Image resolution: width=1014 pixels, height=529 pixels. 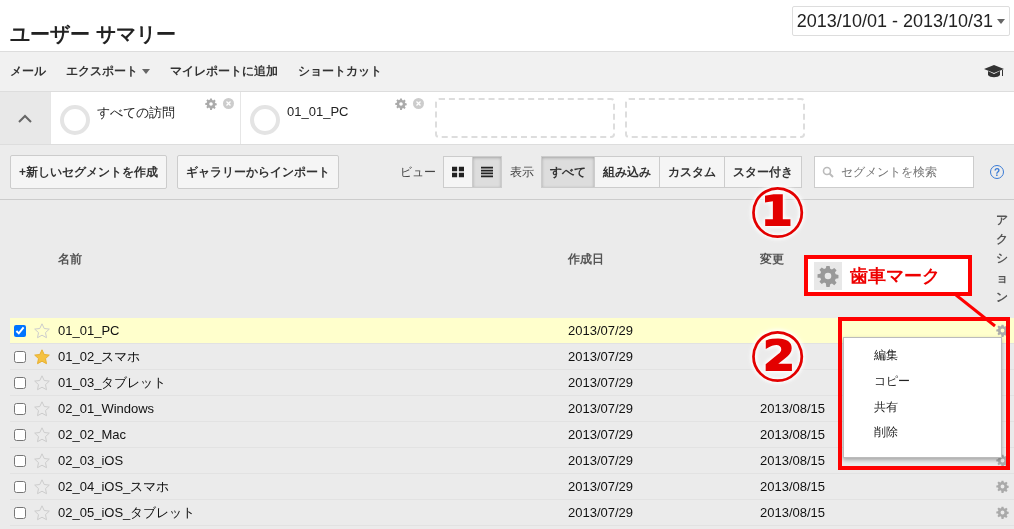 I want to click on toolbar-item: エクスポート, so click(x=108, y=71).